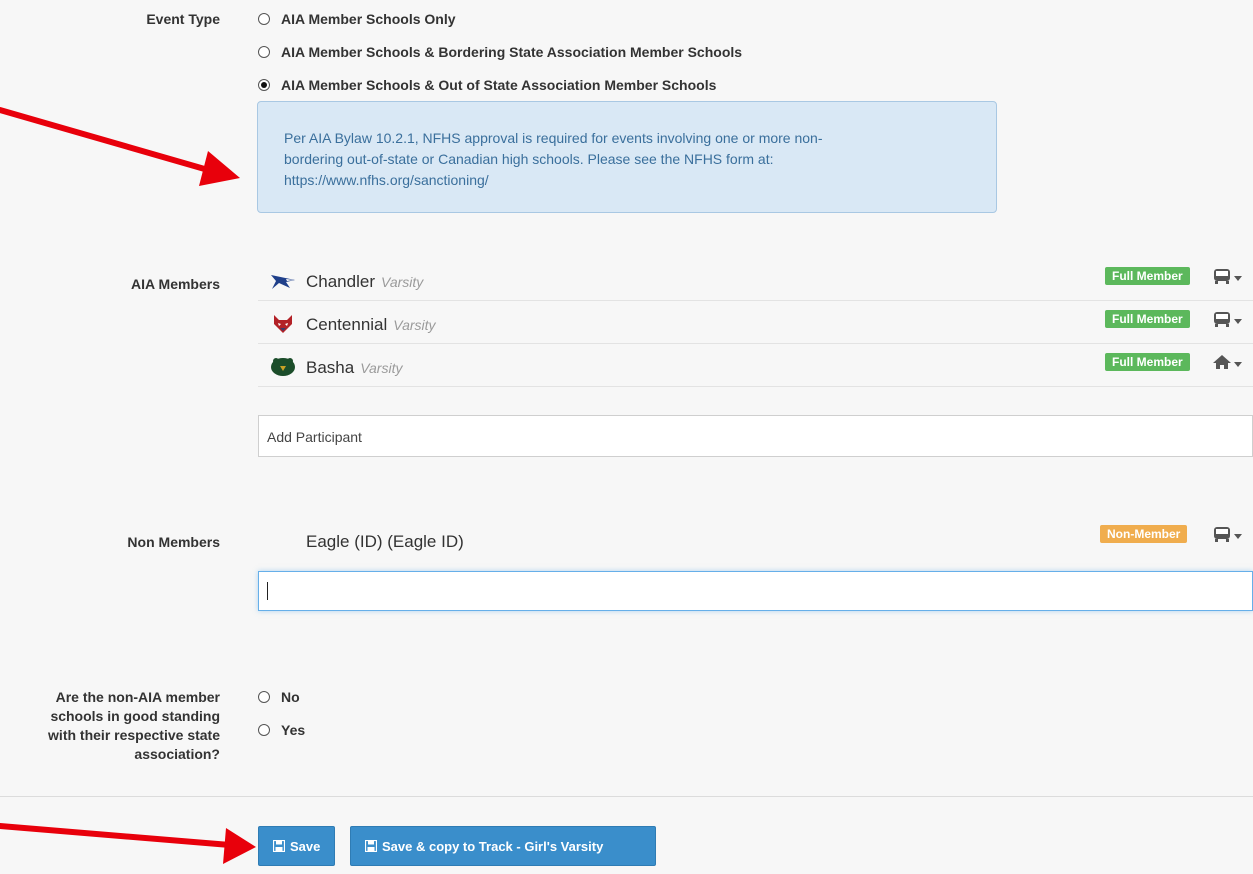 Image resolution: width=1253 pixels, height=874 pixels. I want to click on radio-label: No, so click(290, 697).